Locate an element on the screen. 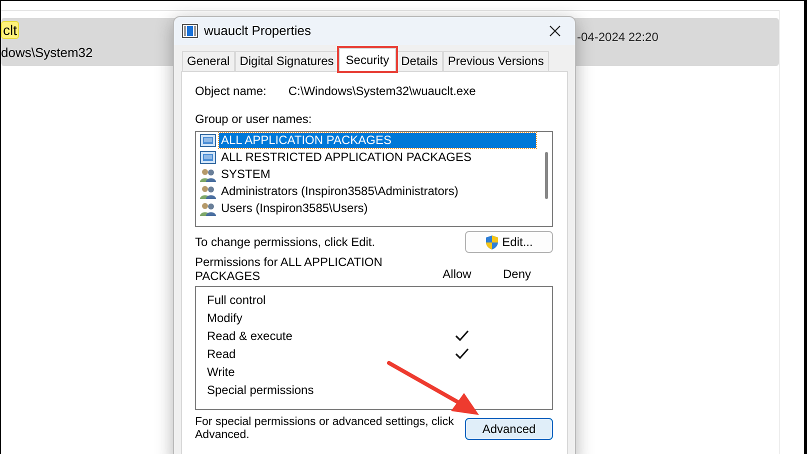  permission-name: Full control is located at coordinates (236, 300).